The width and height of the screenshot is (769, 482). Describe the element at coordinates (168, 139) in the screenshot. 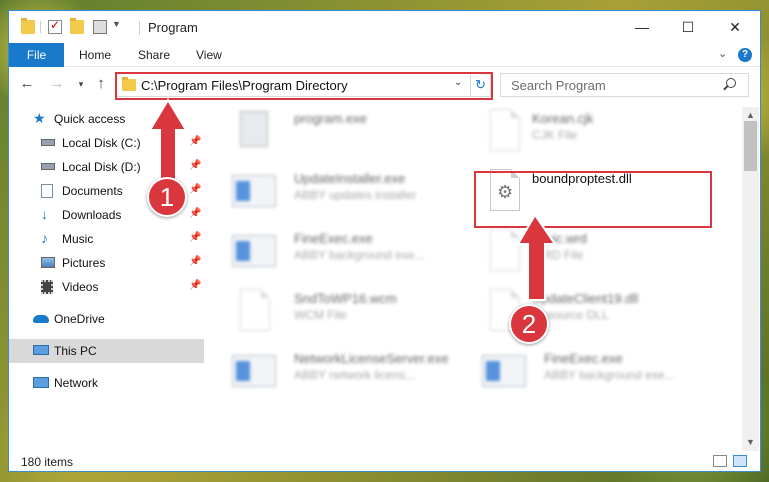

I see `arrow-1-icon` at that location.